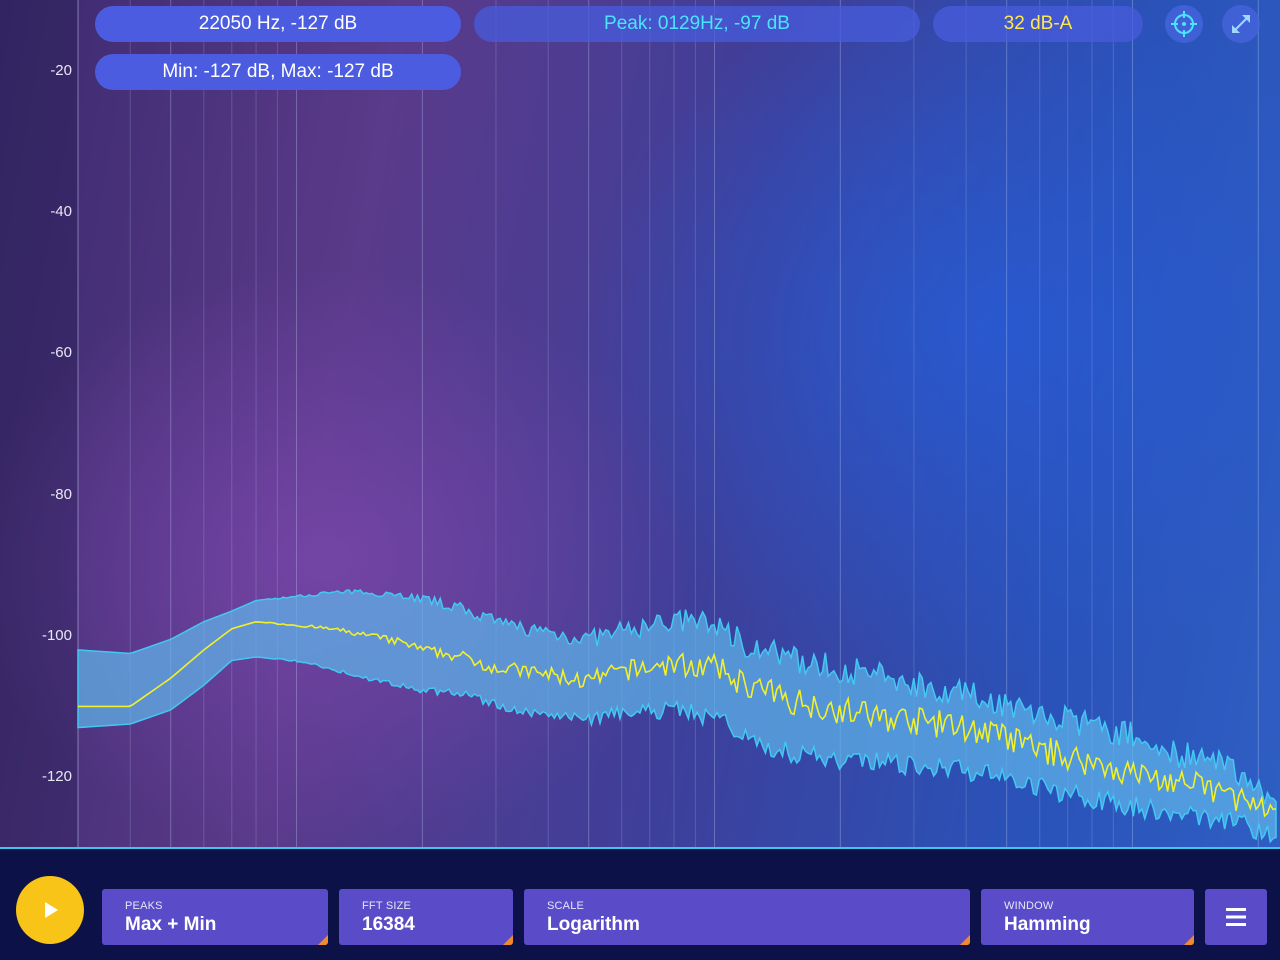  I want to click on peaks-value: Max + Min, so click(171, 924).